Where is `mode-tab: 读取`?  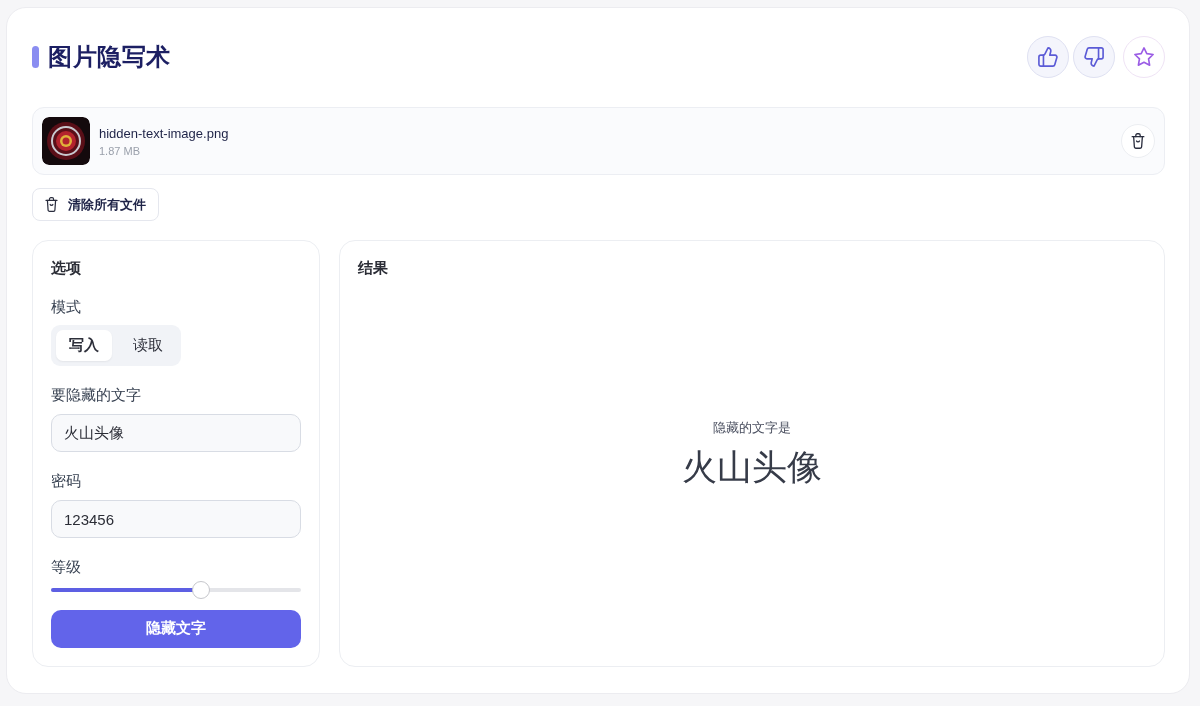
mode-tab: 读取 is located at coordinates (148, 345).